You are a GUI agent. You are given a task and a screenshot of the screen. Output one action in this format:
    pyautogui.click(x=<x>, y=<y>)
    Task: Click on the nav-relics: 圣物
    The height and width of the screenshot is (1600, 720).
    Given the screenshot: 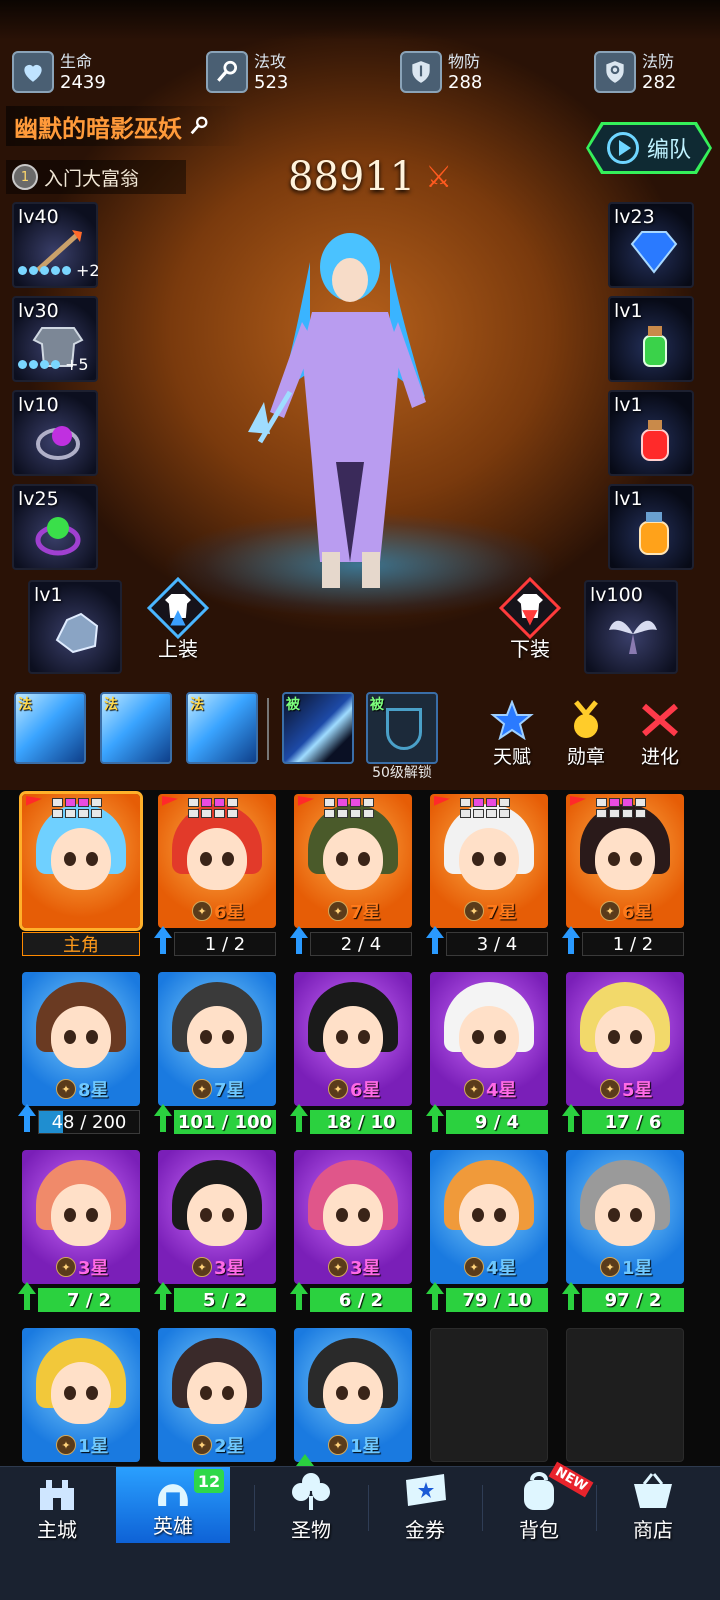 What is the action you would take?
    pyautogui.click(x=311, y=1507)
    